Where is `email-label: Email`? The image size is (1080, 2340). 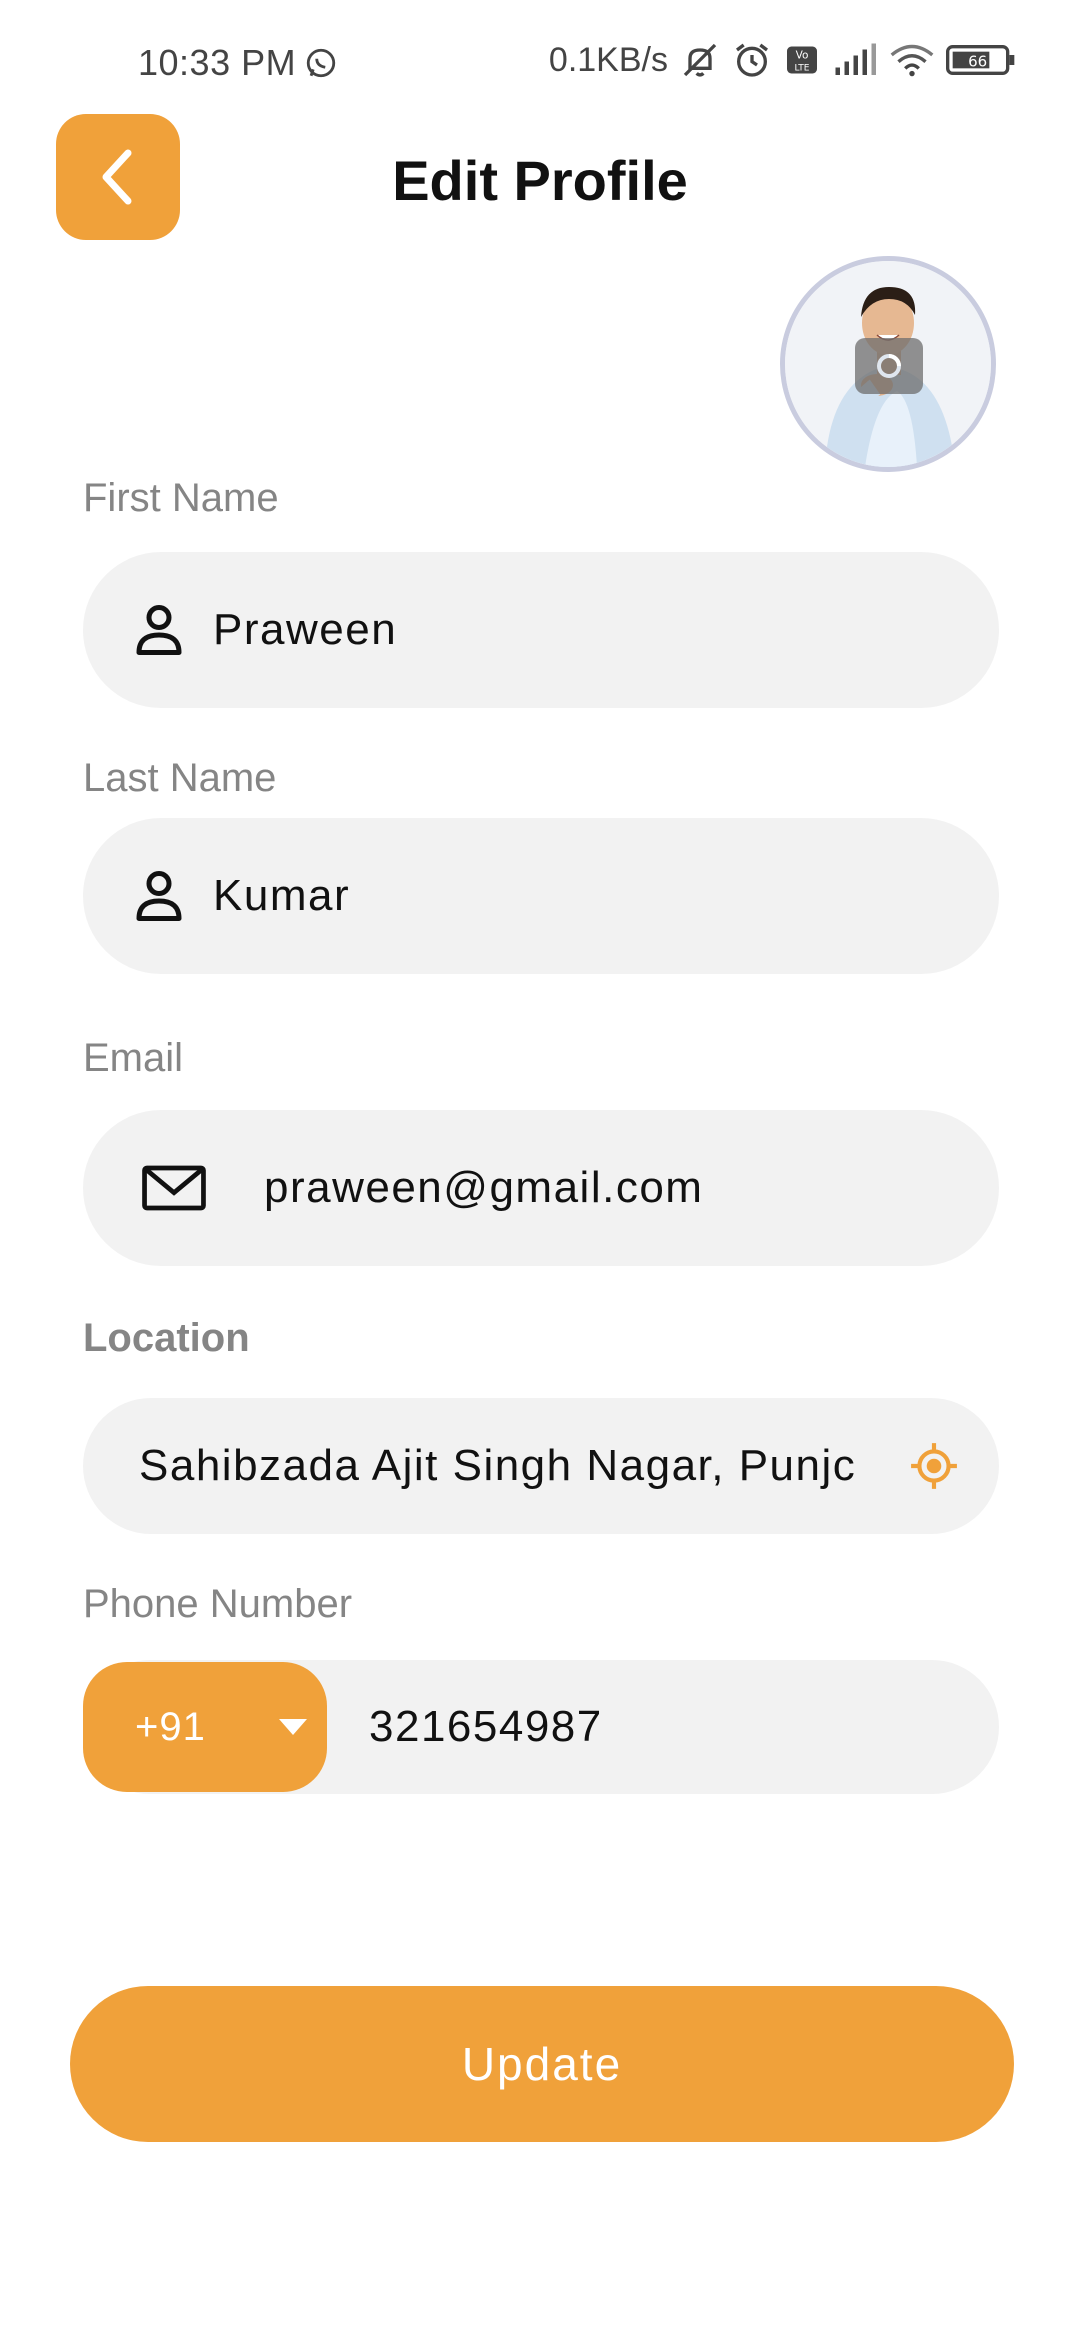 email-label: Email is located at coordinates (133, 1058).